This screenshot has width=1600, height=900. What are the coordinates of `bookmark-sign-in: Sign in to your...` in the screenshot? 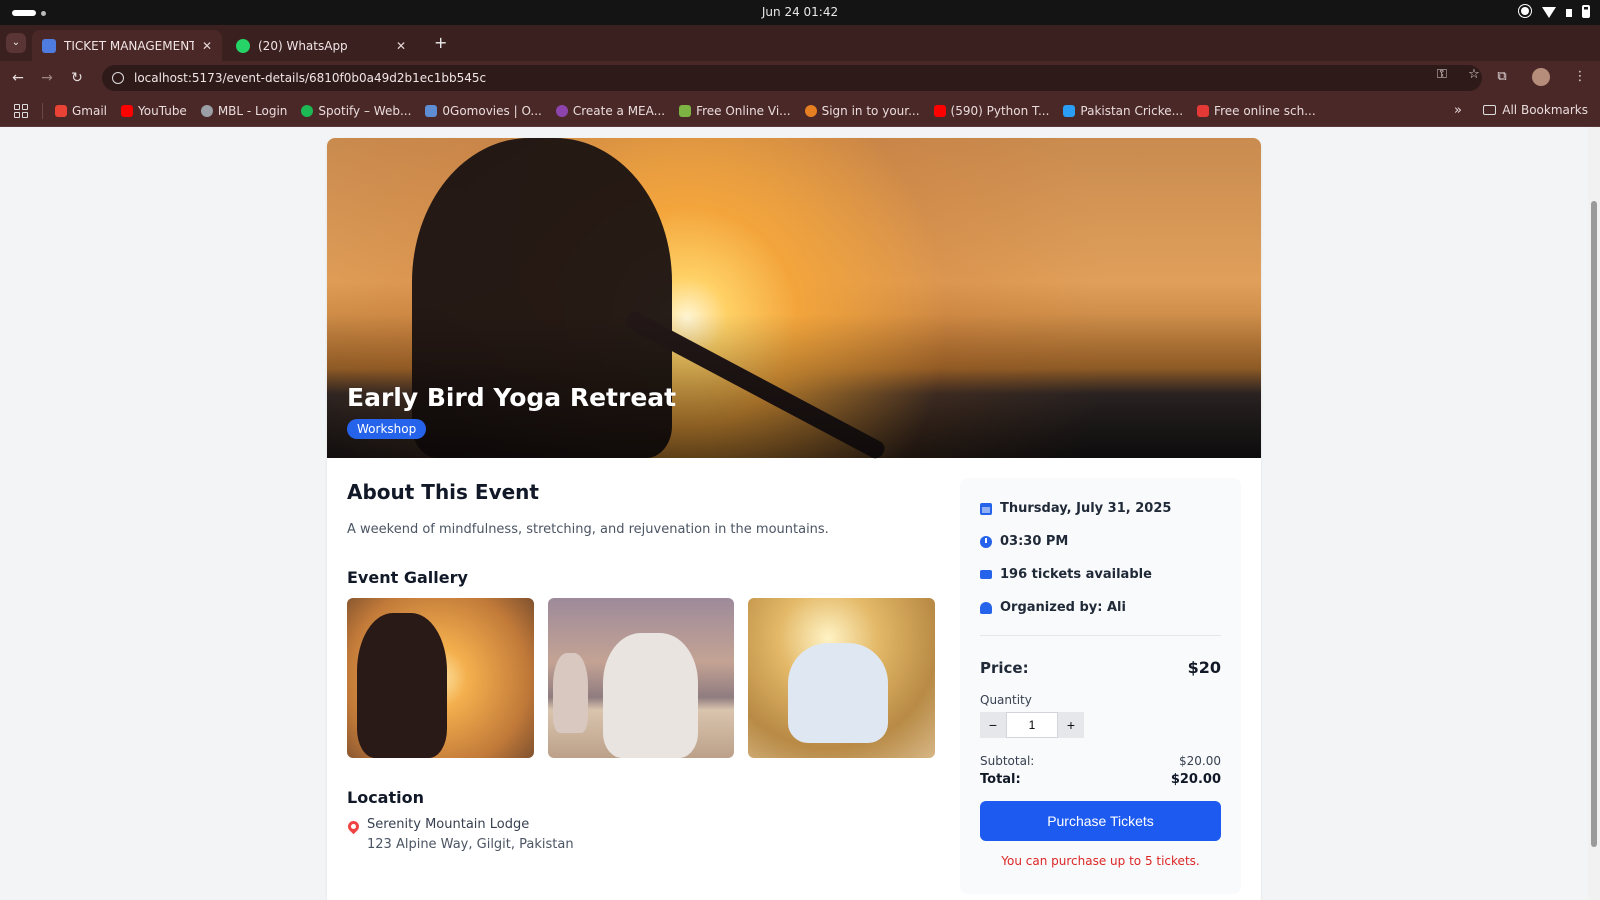 It's located at (862, 110).